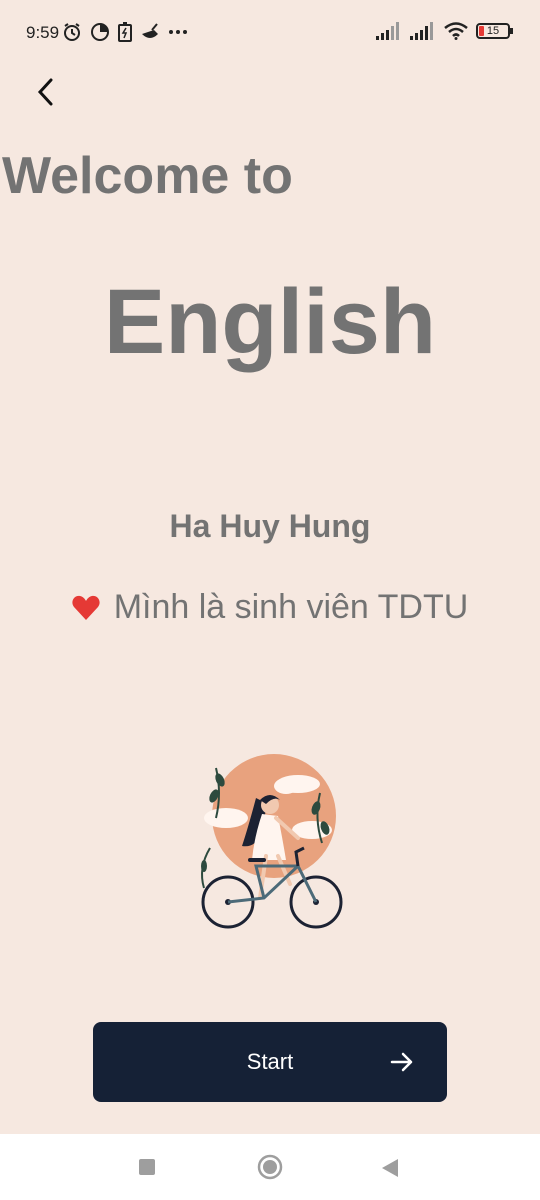 The width and height of the screenshot is (540, 1200). Describe the element at coordinates (270, 1062) in the screenshot. I see `start-button: Start` at that location.